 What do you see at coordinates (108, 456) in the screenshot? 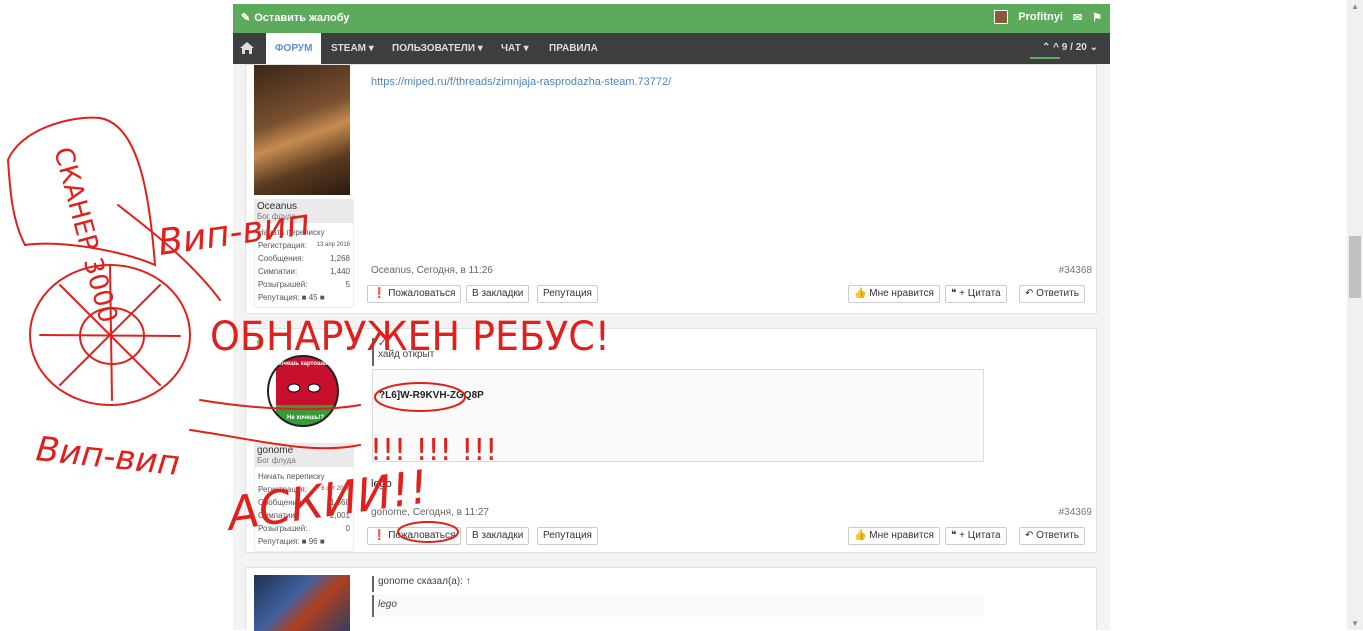
I see `scribble-vip-2: Вип-вип` at bounding box center [108, 456].